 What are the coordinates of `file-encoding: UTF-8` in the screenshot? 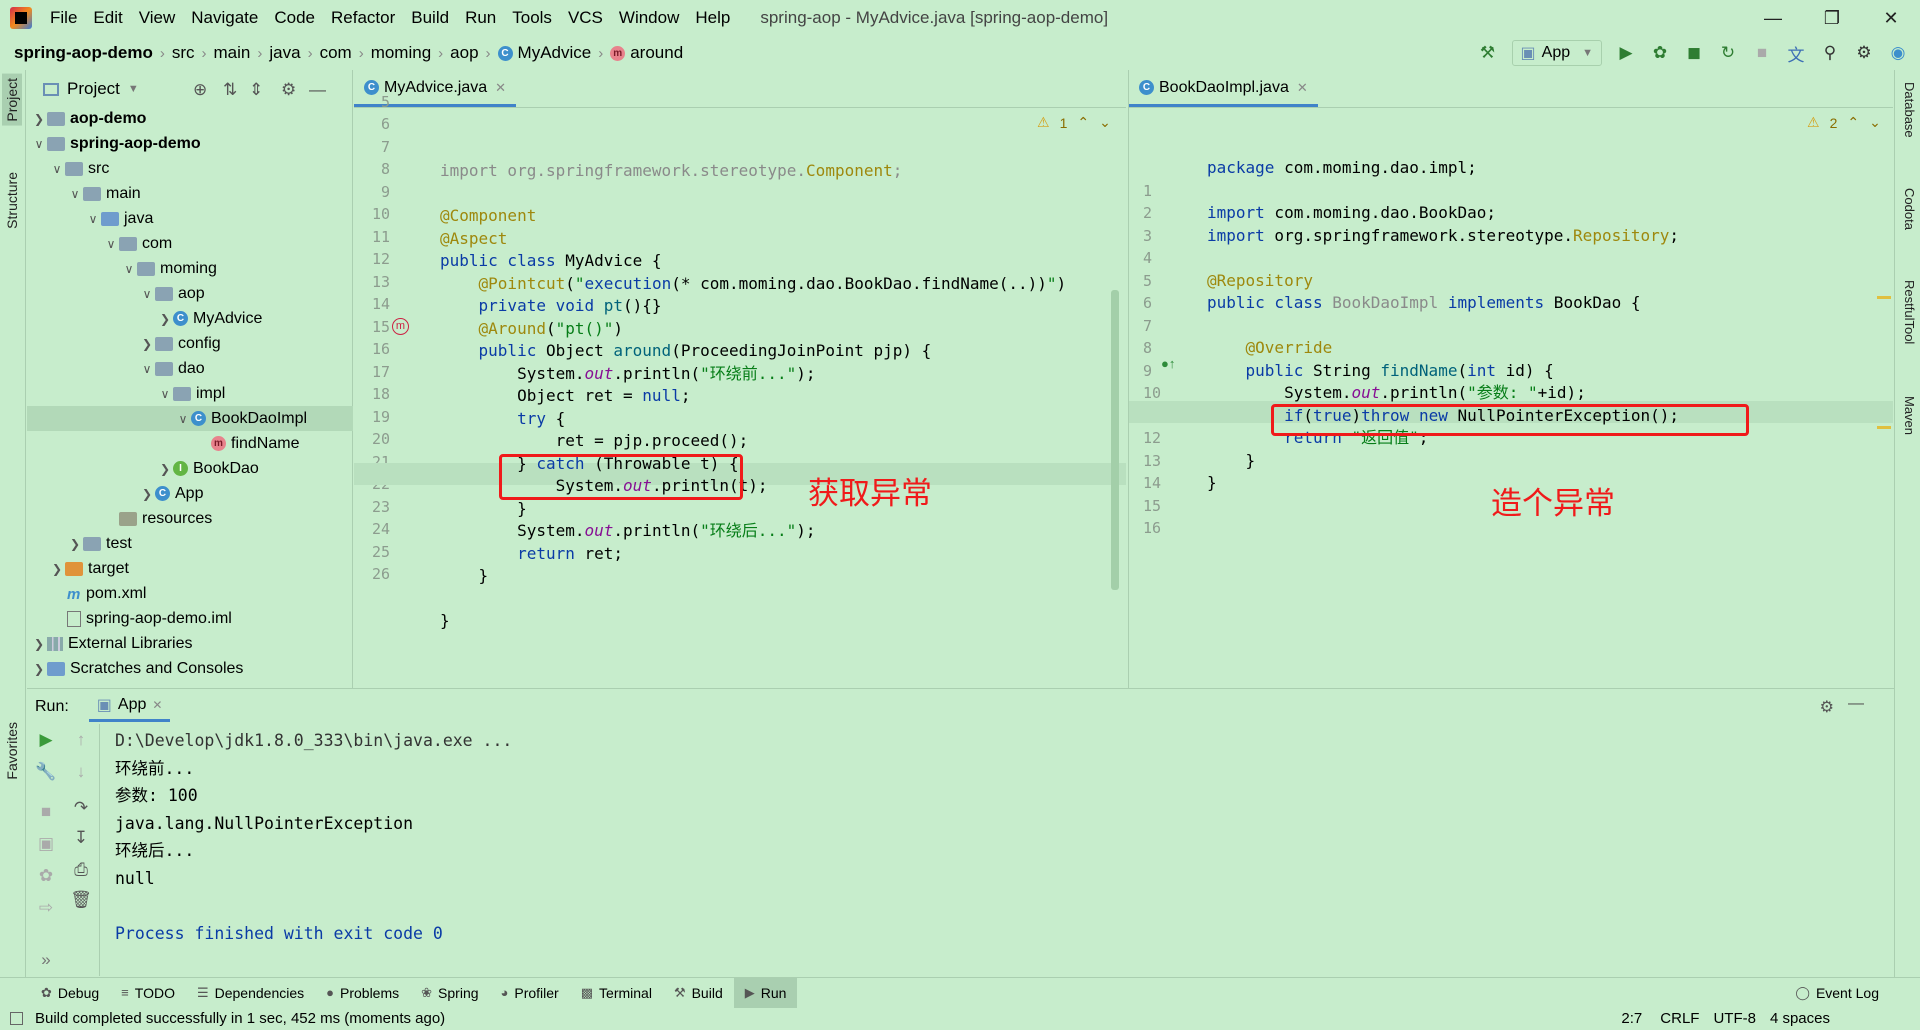 It's located at (1734, 1018).